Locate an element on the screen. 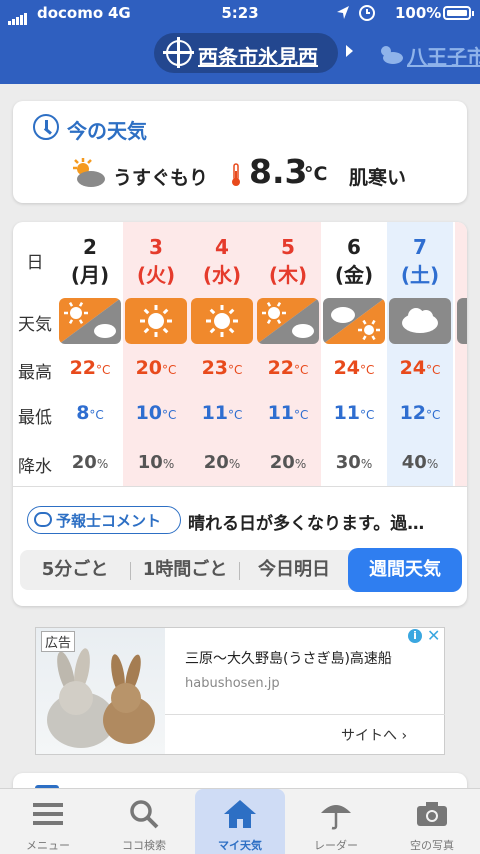 This screenshot has width=480, height=854. tab-my-weather: マイ天気 is located at coordinates (240, 821).